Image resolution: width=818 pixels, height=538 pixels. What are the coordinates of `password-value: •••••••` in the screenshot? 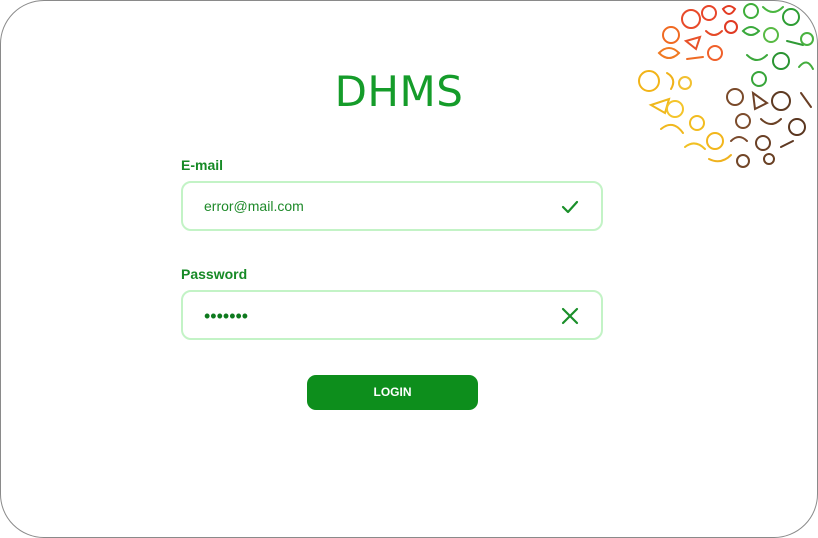 It's located at (226, 316).